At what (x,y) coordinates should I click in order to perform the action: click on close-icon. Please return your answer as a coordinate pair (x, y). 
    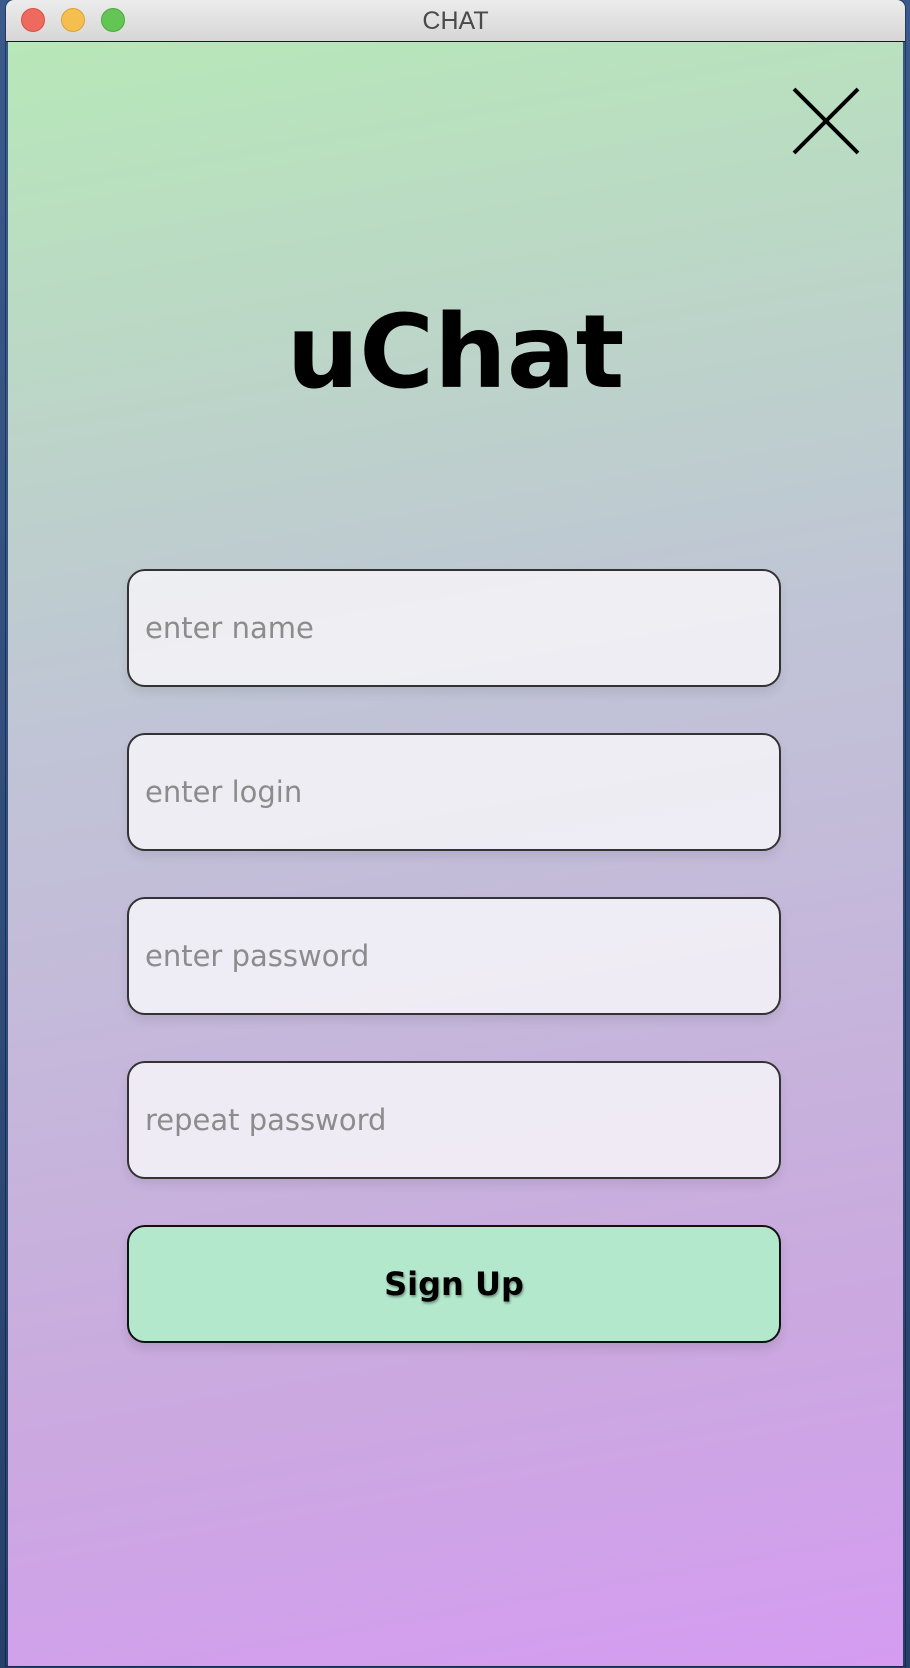
    Looking at the image, I should click on (826, 121).